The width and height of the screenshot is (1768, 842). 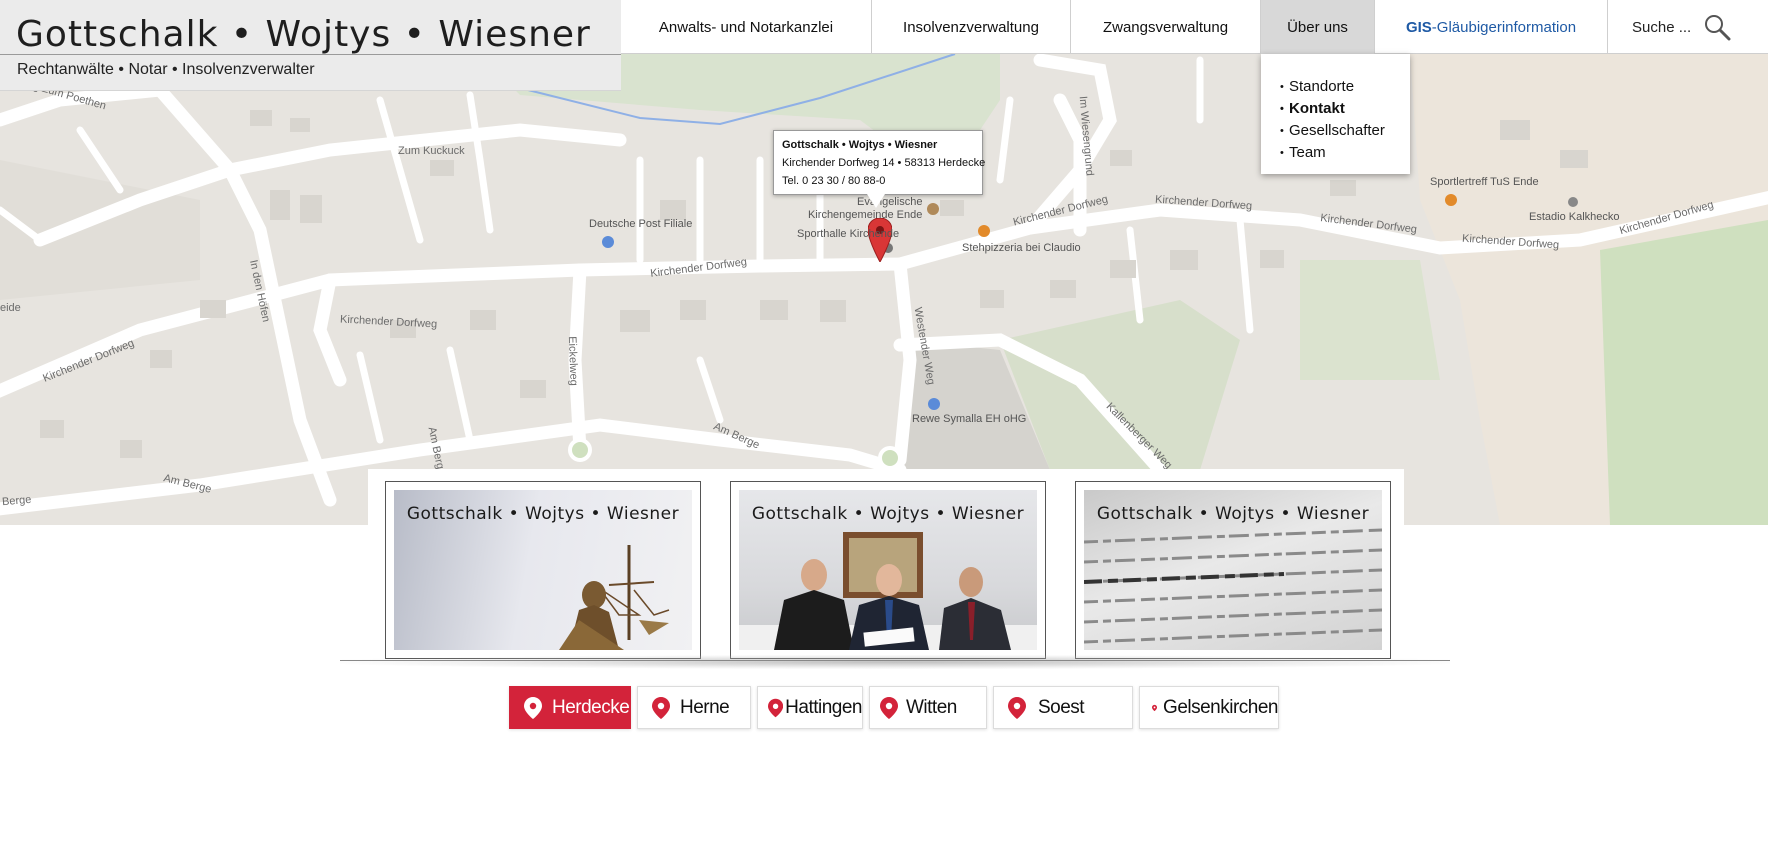 What do you see at coordinates (969, 419) in the screenshot?
I see `poi-label: Rewe Symalla EH oHG` at bounding box center [969, 419].